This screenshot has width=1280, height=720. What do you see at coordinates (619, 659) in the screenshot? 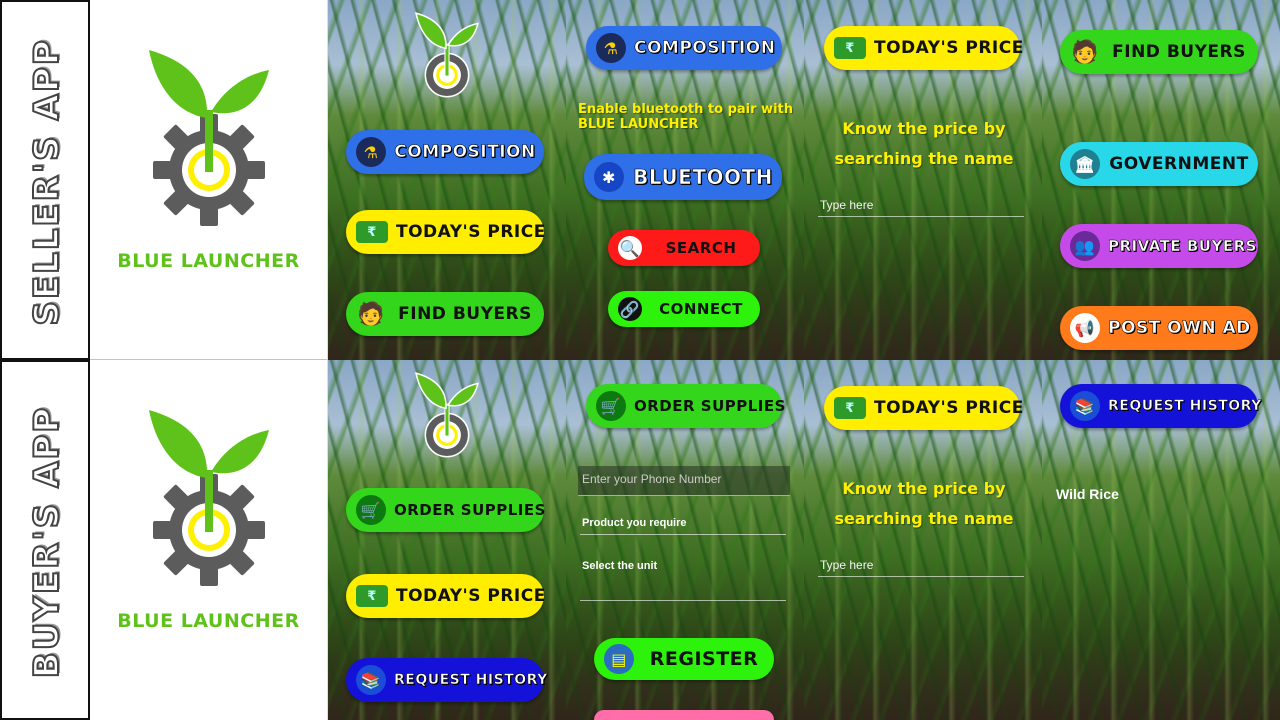
I see `register-icon: ▤` at bounding box center [619, 659].